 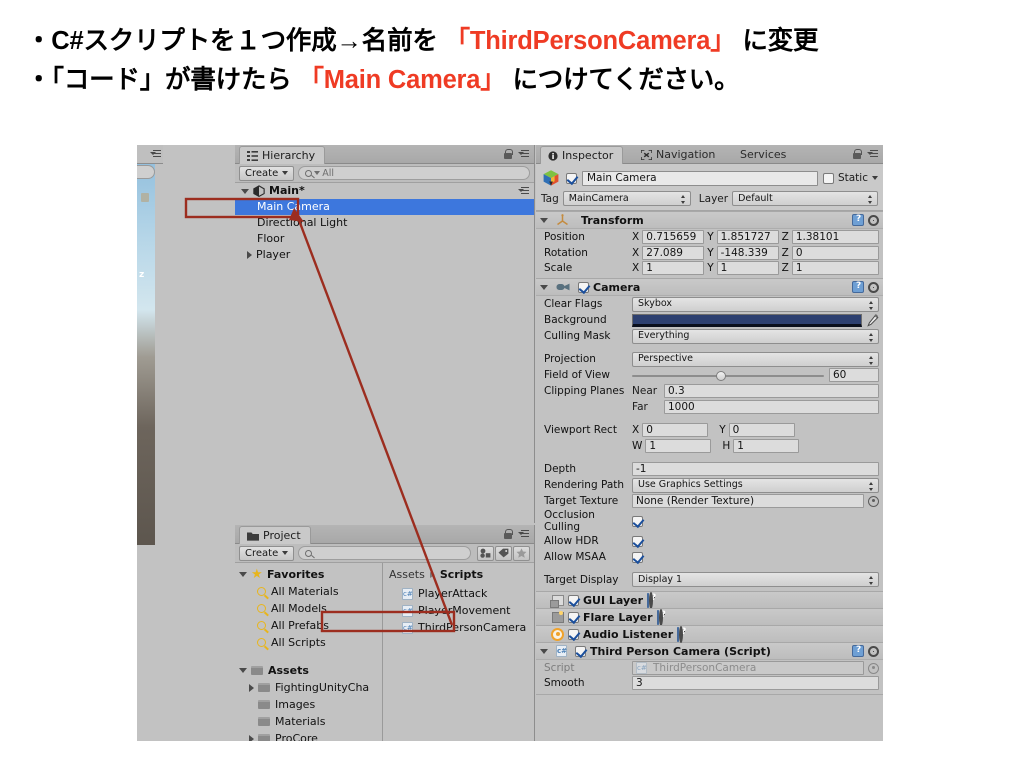 I want to click on annotation-arrow-line, so click(x=374, y=420).